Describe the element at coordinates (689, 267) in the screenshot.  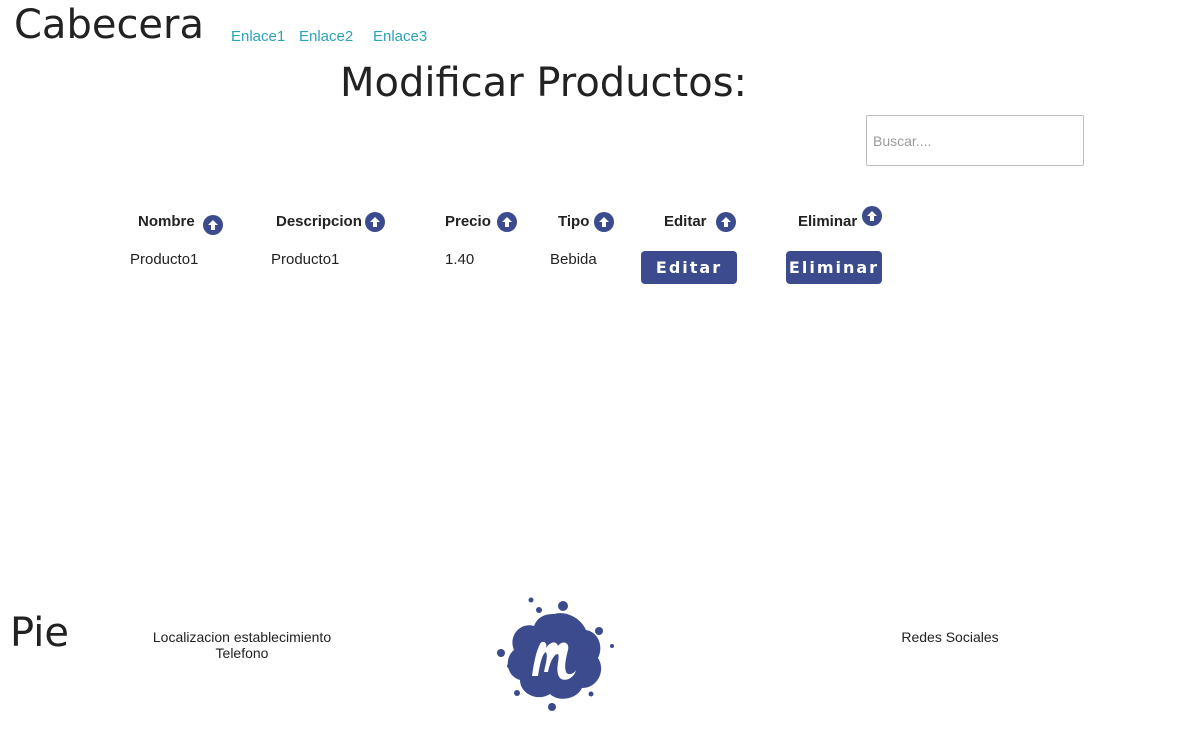
I see `edit-button: Editar` at that location.